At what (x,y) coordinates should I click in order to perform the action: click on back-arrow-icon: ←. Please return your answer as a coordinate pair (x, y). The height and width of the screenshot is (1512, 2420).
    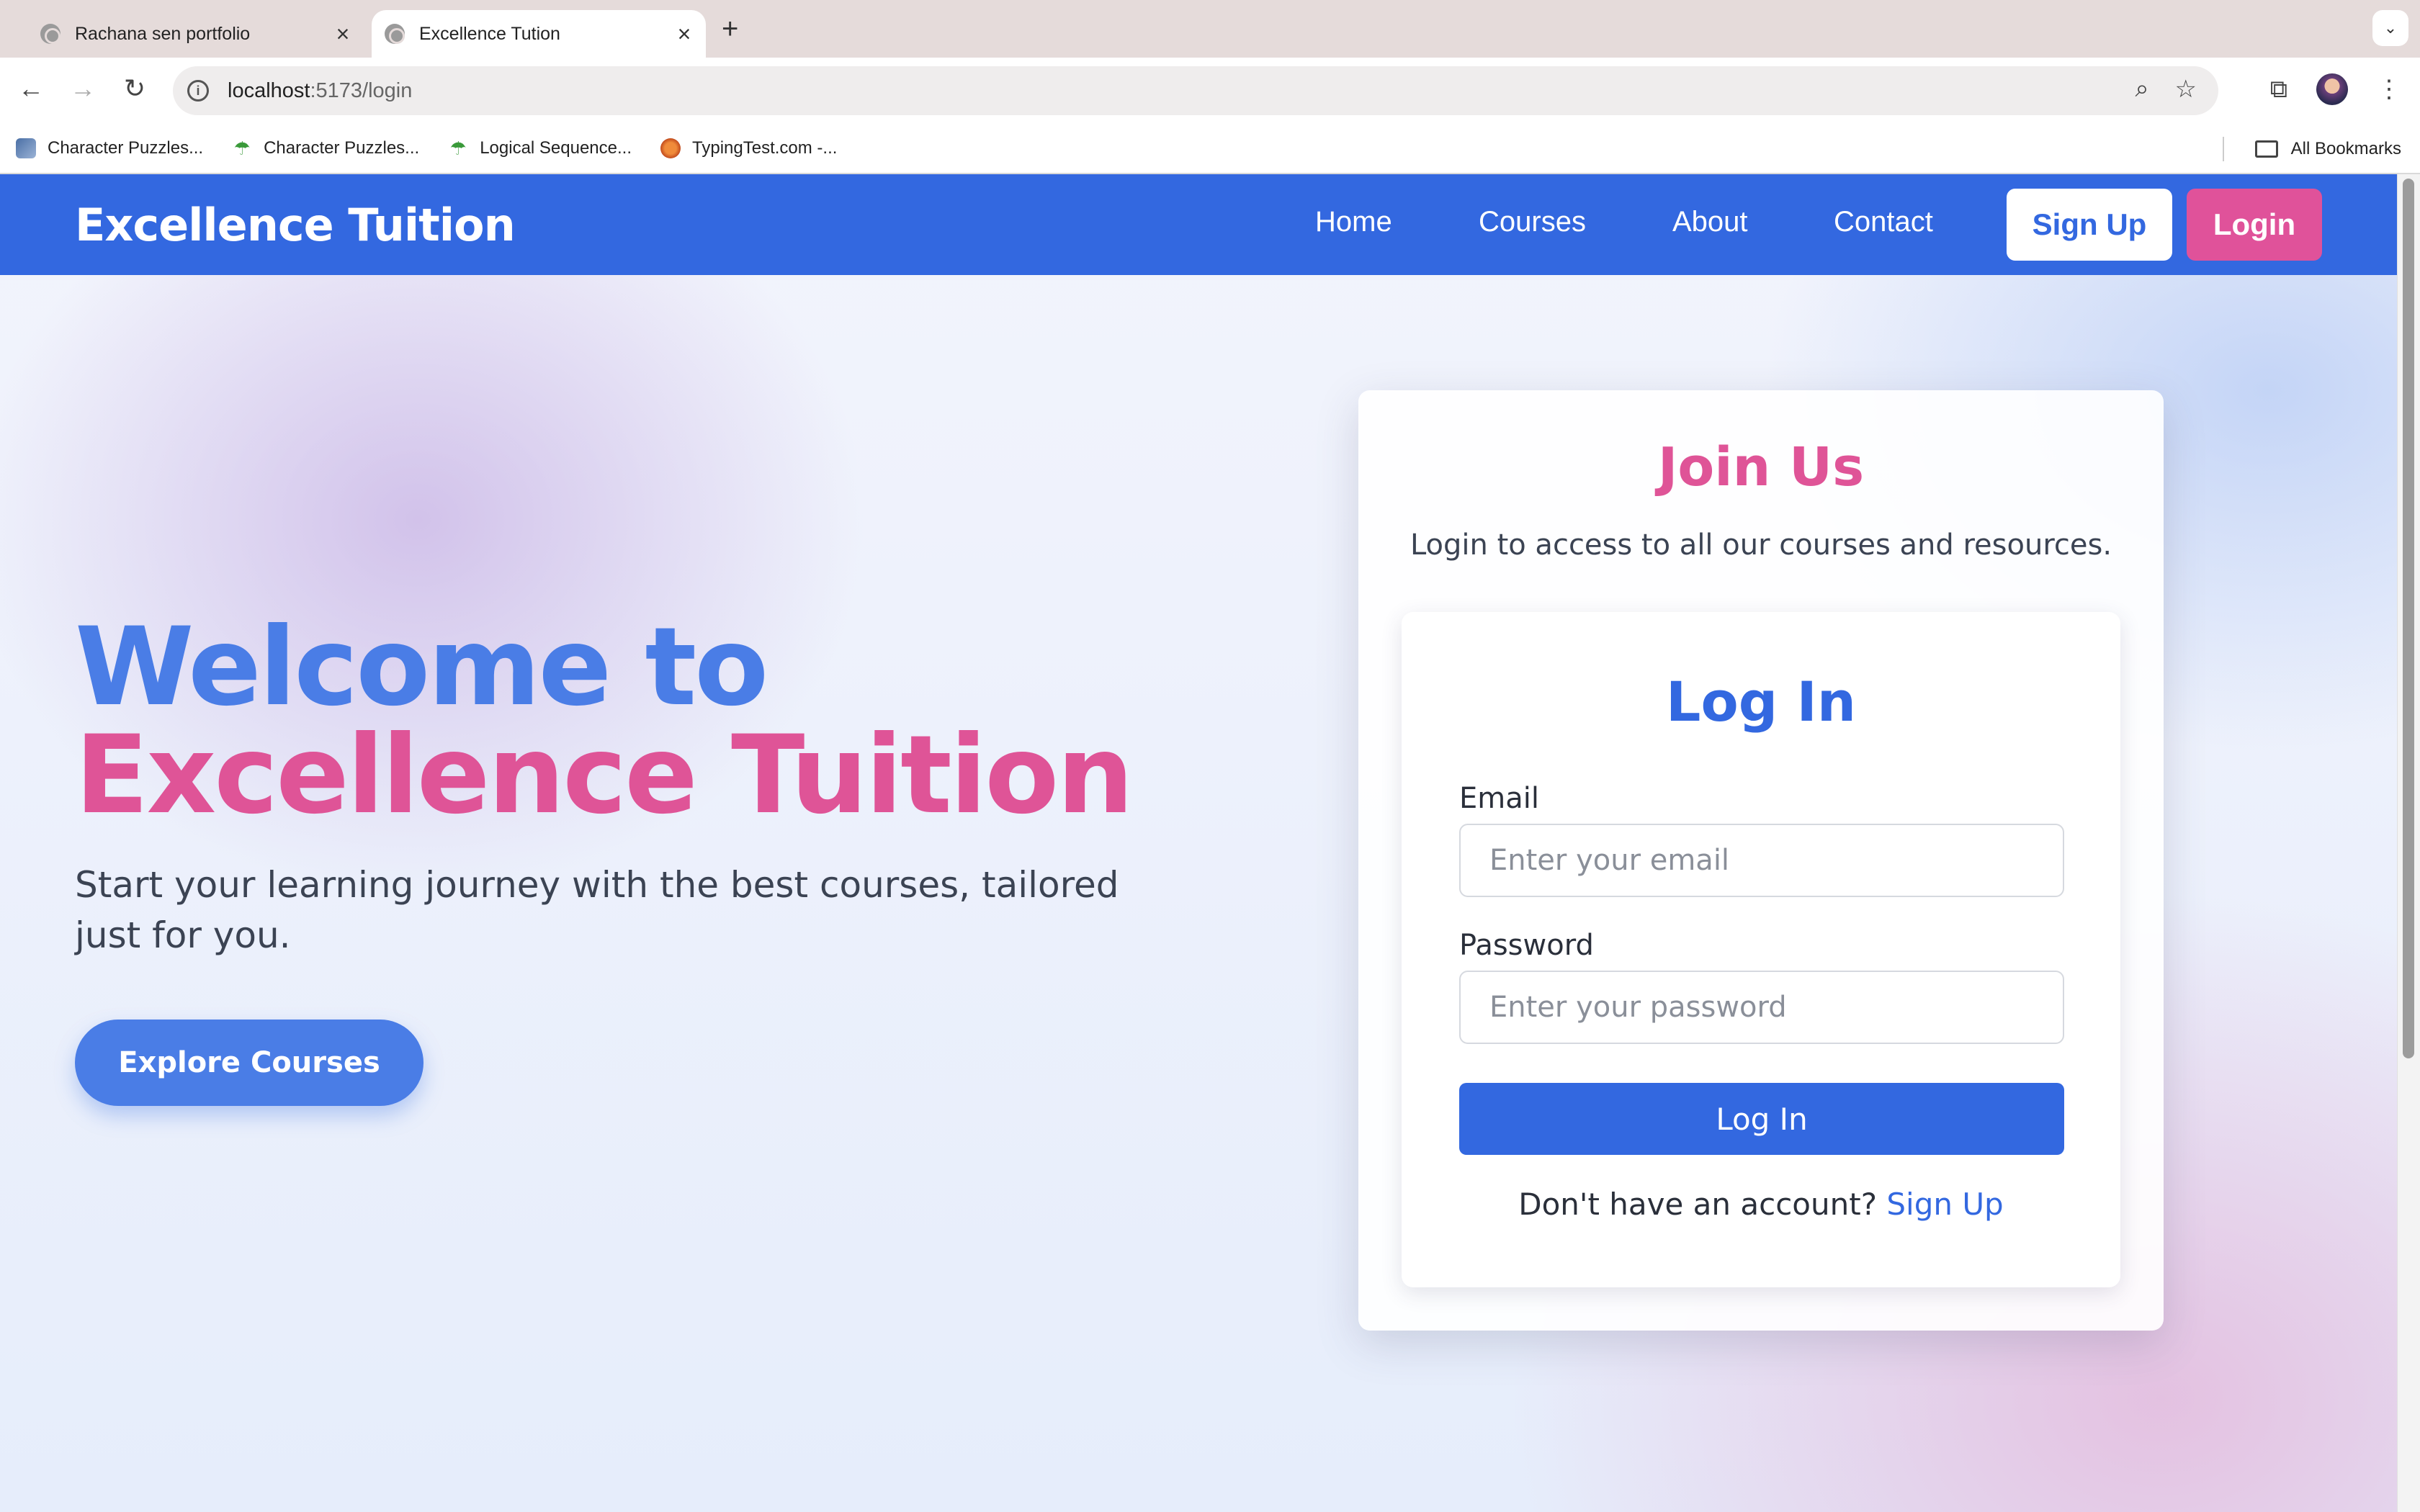
    Looking at the image, I should click on (31, 88).